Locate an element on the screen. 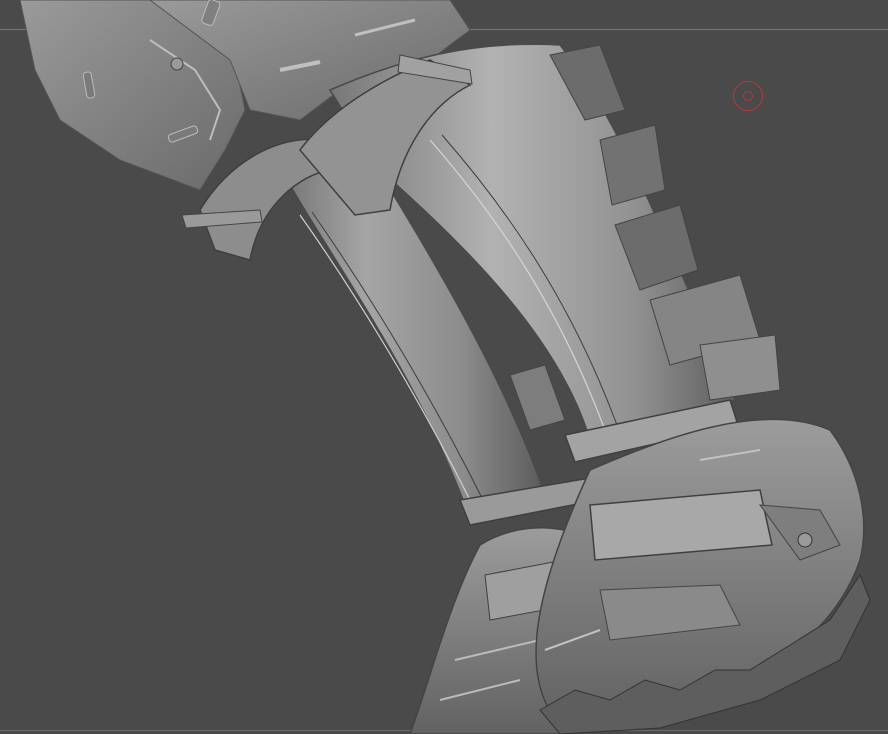 This screenshot has height=734, width=888. brush-cursor-center-icon is located at coordinates (748, 96).